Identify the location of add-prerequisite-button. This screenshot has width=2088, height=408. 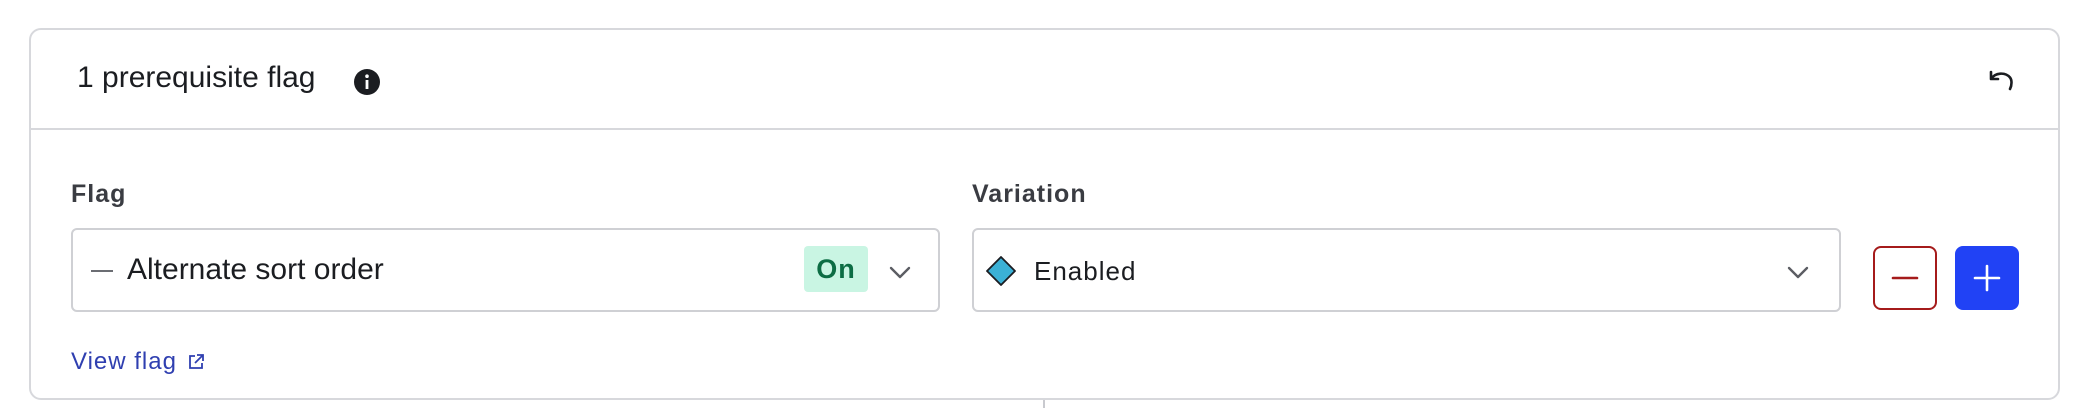
(1987, 278).